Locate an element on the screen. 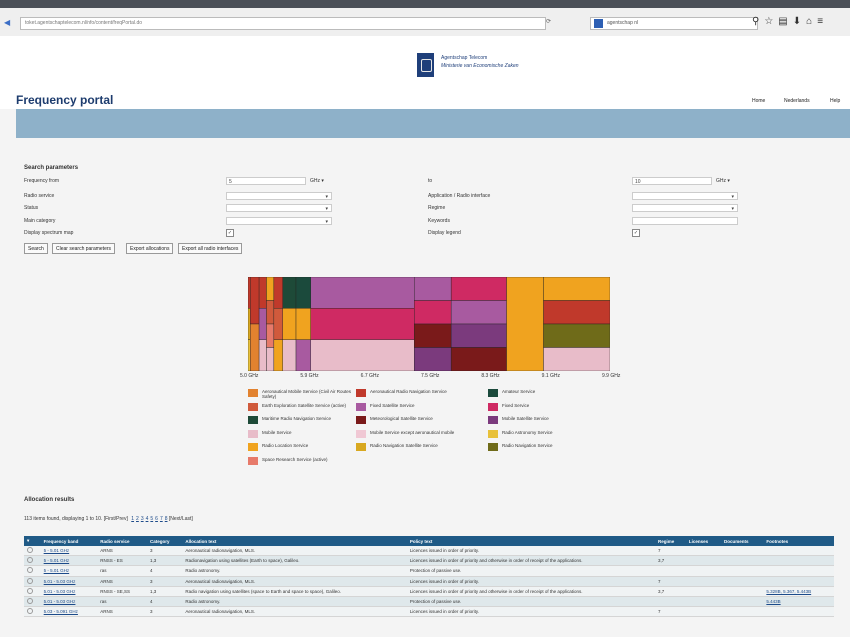  column-header: Policy text is located at coordinates (530, 541).